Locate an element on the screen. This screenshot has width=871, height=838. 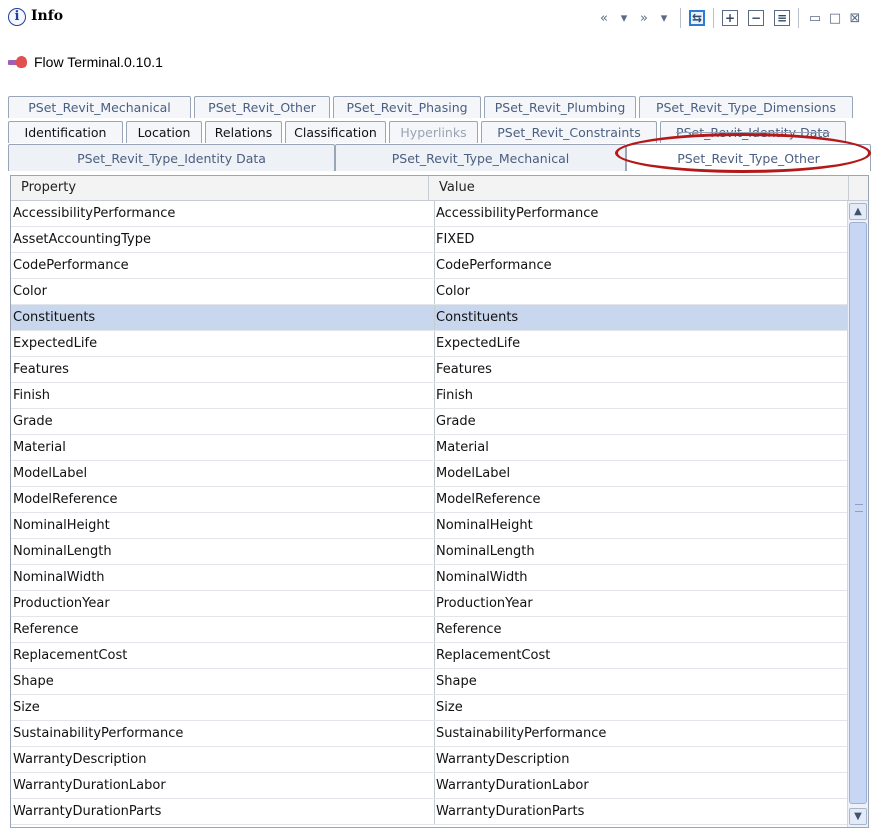
table-row-selected: Constituents Constituents is located at coordinates (429, 318).